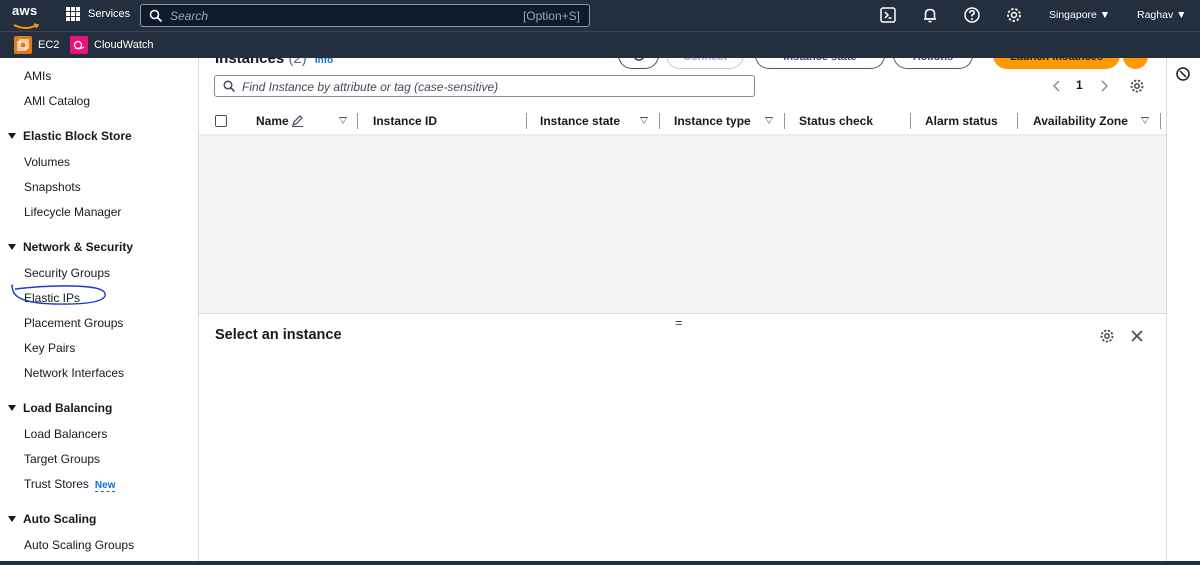  I want to click on sidebar-section-label: Load Balancing, so click(67, 408).